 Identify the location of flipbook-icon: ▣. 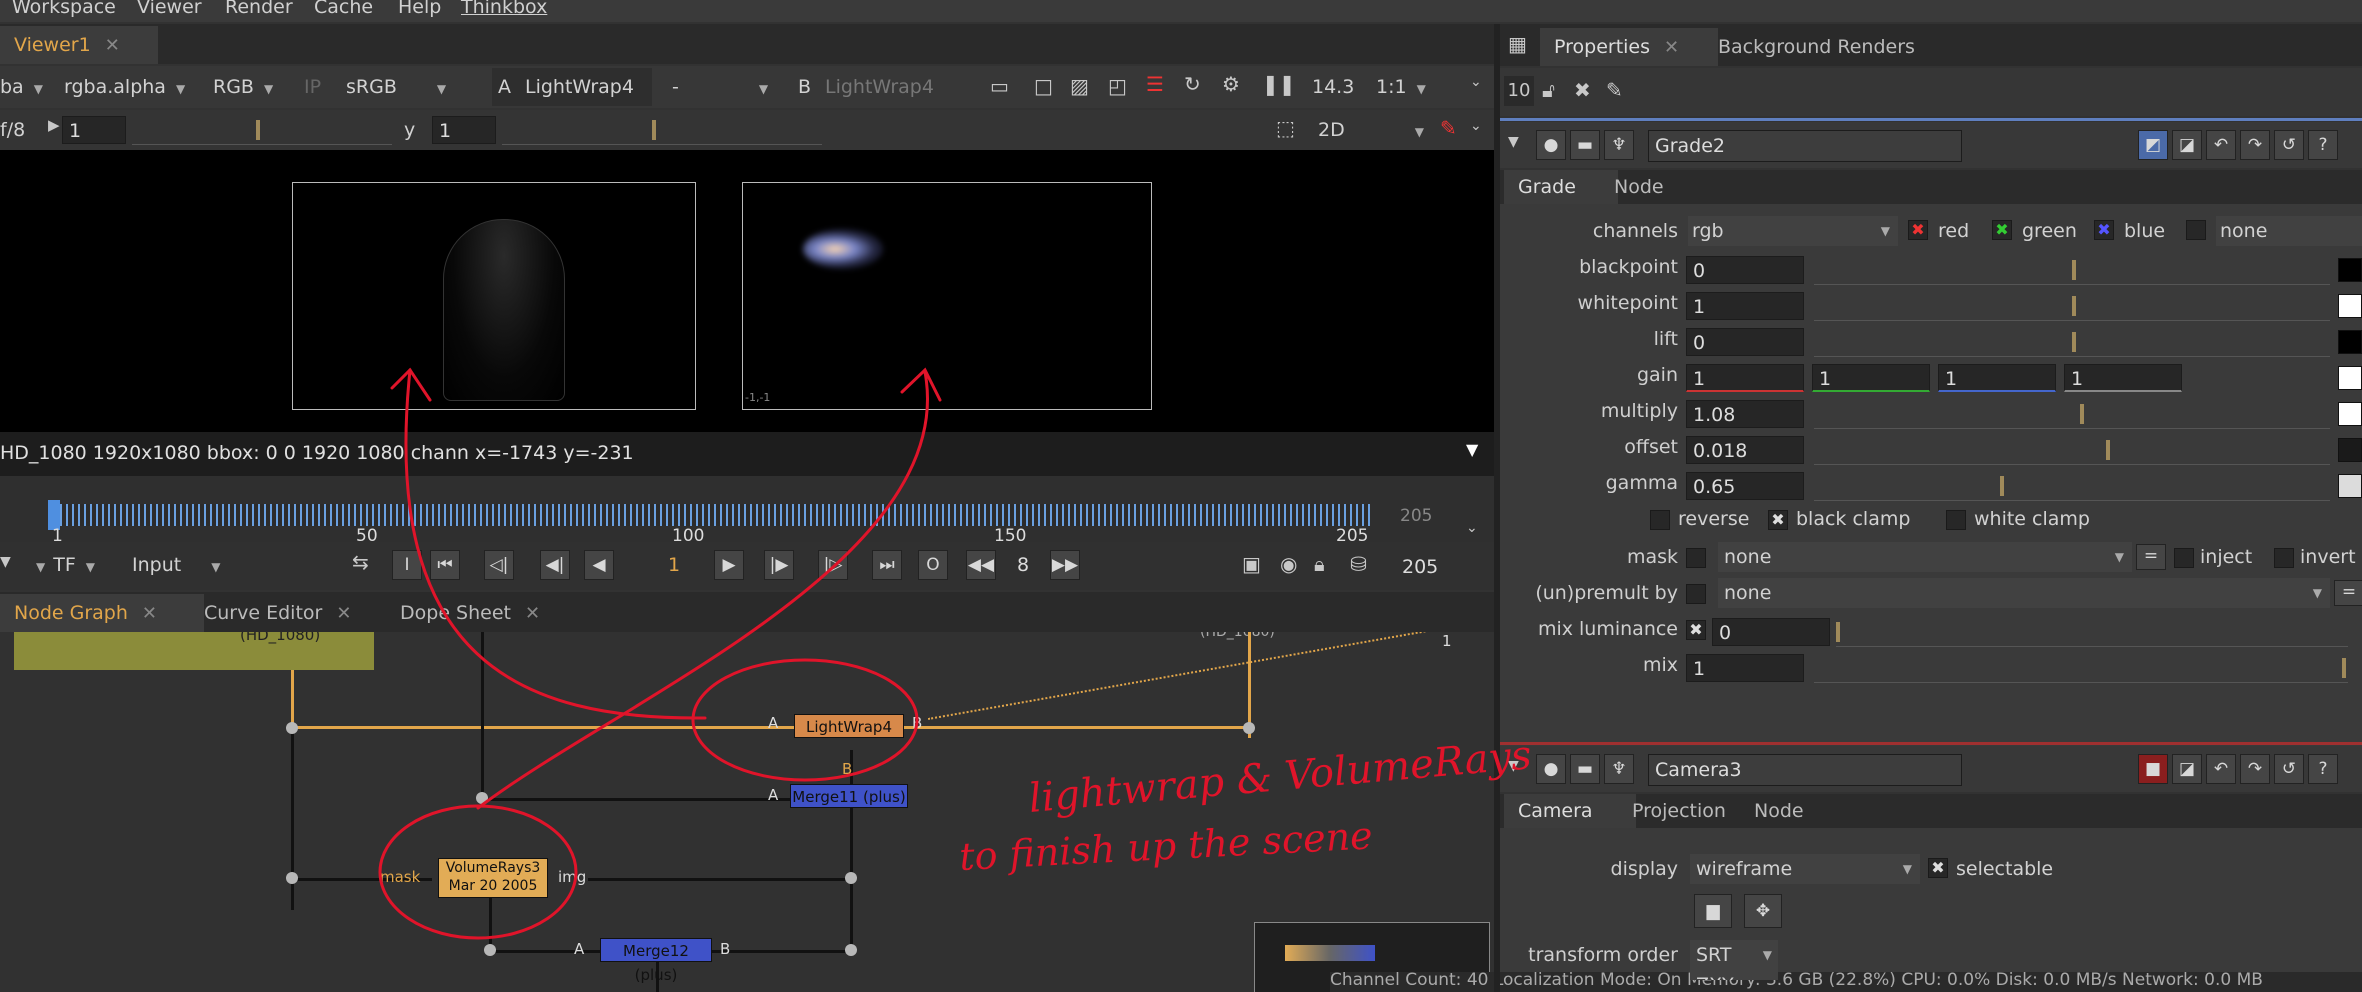
(1251, 564).